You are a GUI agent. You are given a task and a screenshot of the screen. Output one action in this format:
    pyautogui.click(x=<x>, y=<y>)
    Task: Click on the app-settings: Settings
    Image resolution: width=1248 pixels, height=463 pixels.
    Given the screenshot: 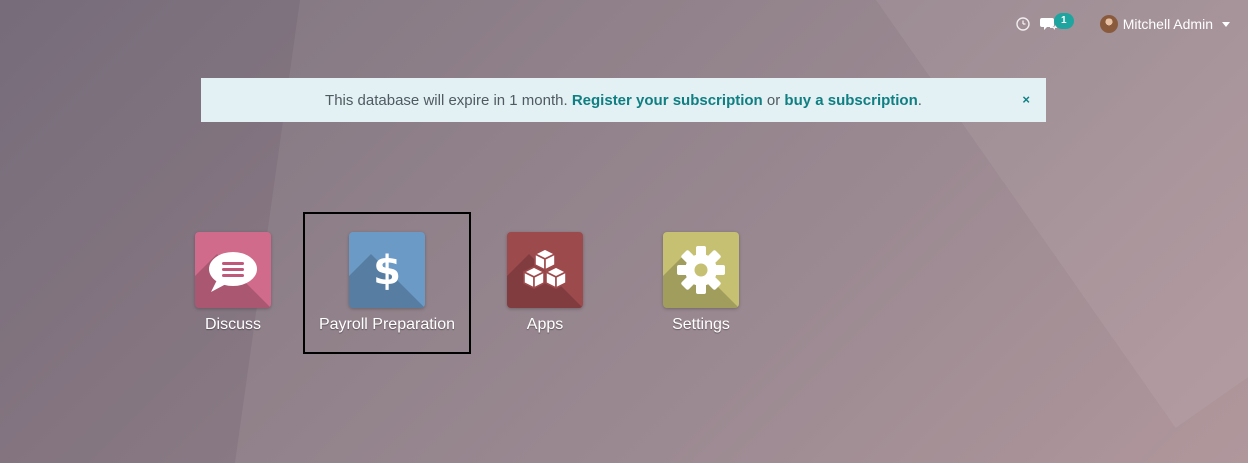 What is the action you would take?
    pyautogui.click(x=701, y=283)
    